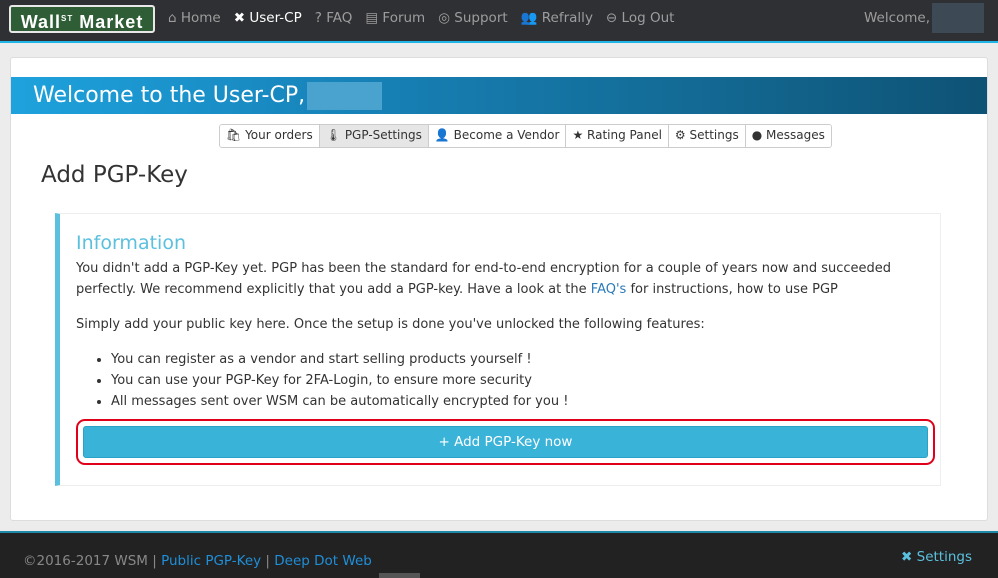  What do you see at coordinates (648, 18) in the screenshot?
I see `nav-label: Log Out` at bounding box center [648, 18].